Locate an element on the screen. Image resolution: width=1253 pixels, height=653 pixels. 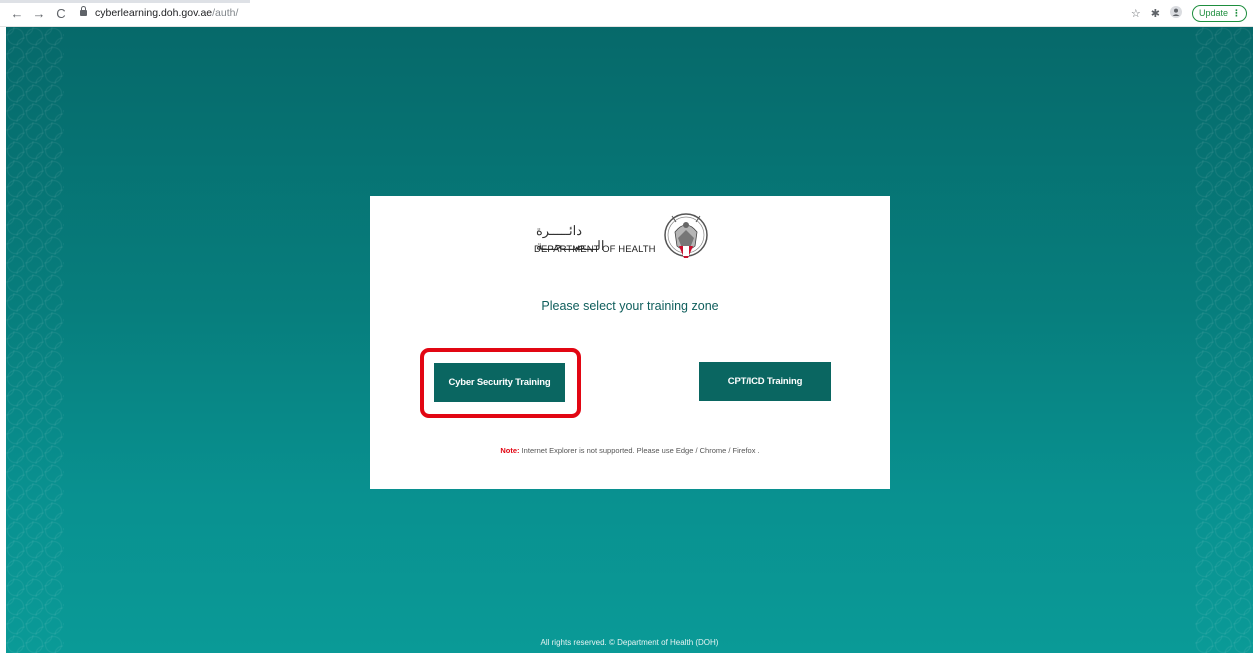
menu-icon: ⋮ is located at coordinates (1236, 12).